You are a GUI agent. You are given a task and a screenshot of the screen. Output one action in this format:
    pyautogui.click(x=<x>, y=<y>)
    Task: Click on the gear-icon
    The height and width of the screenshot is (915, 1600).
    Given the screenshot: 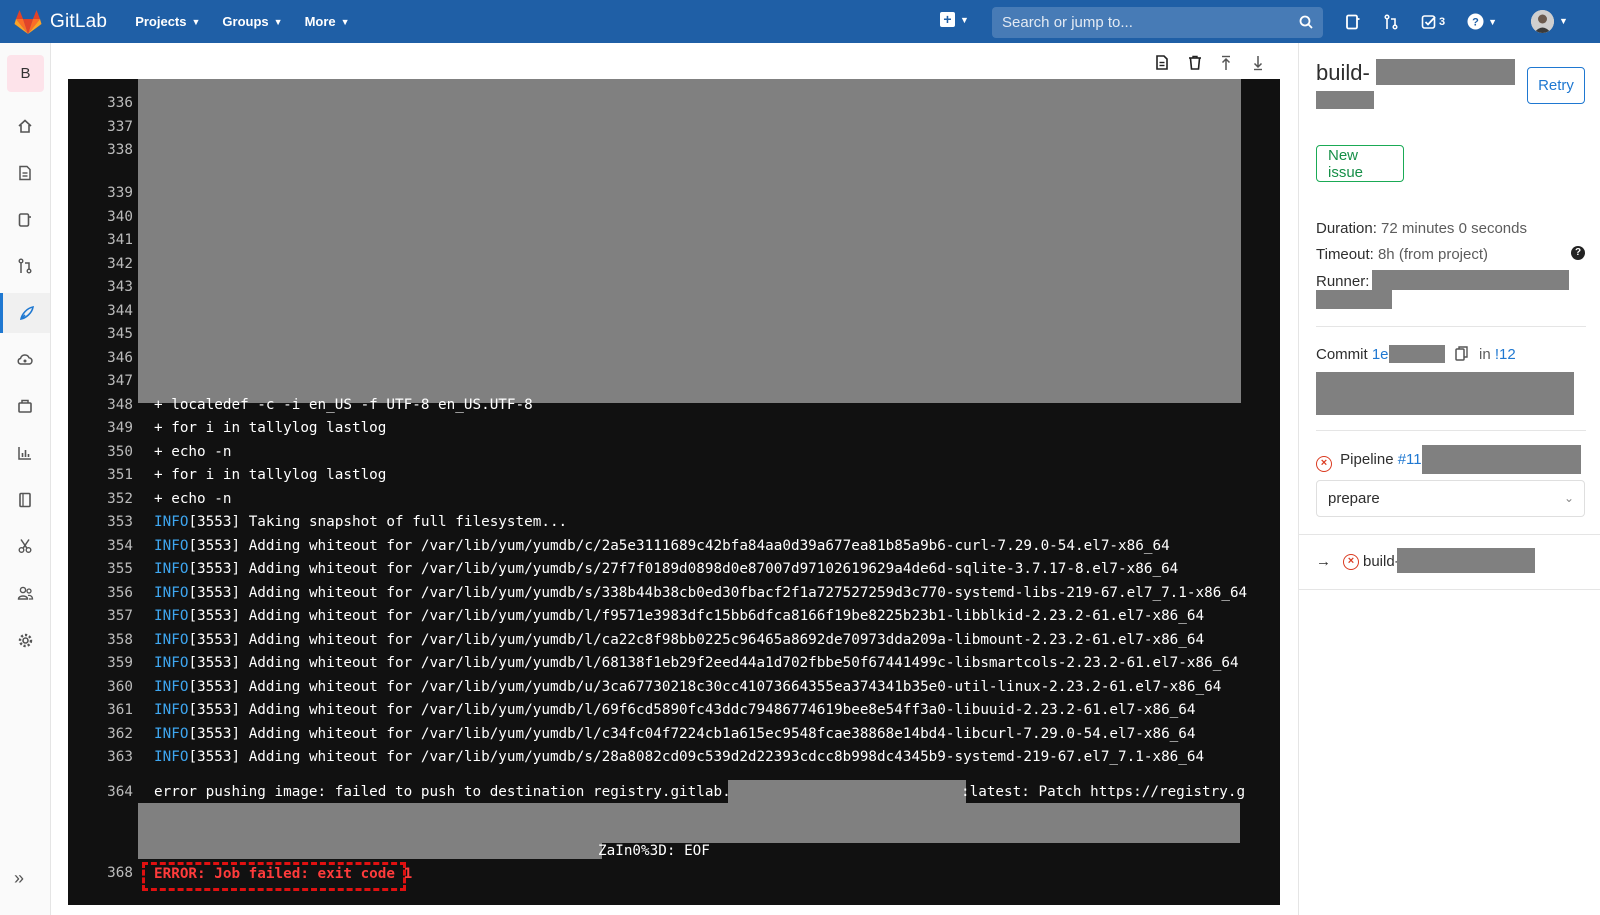 What is the action you would take?
    pyautogui.click(x=25, y=640)
    